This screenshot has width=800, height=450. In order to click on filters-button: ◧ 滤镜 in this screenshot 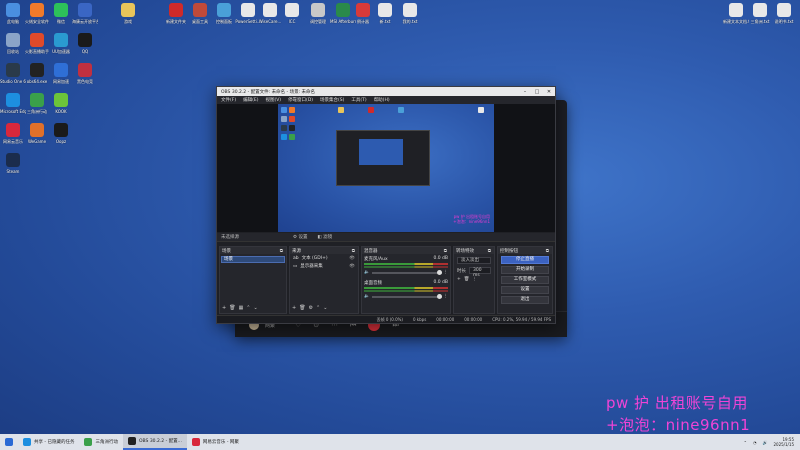, I will do `click(324, 237)`.